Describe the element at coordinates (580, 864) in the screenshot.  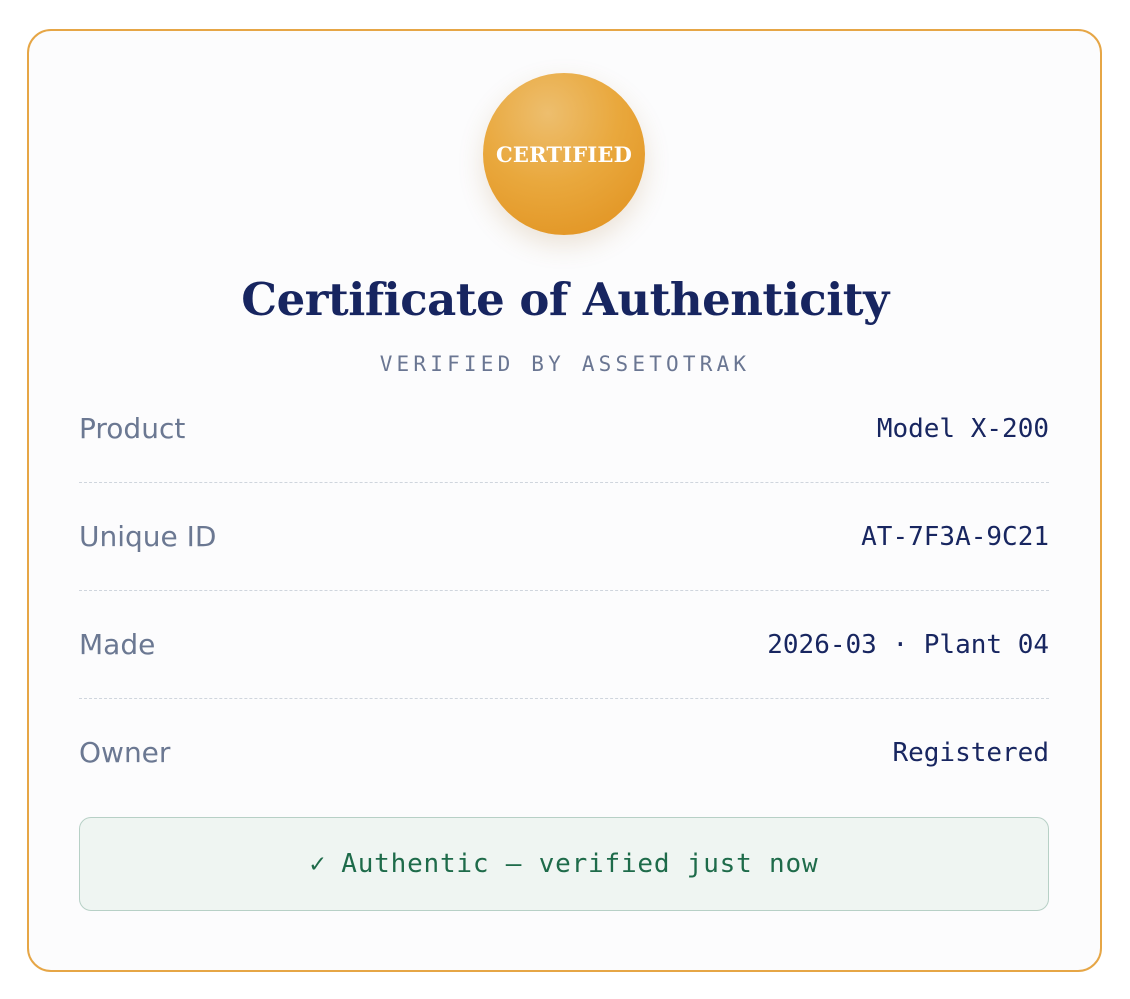
I see `status-text: Authentic — verified just now` at that location.